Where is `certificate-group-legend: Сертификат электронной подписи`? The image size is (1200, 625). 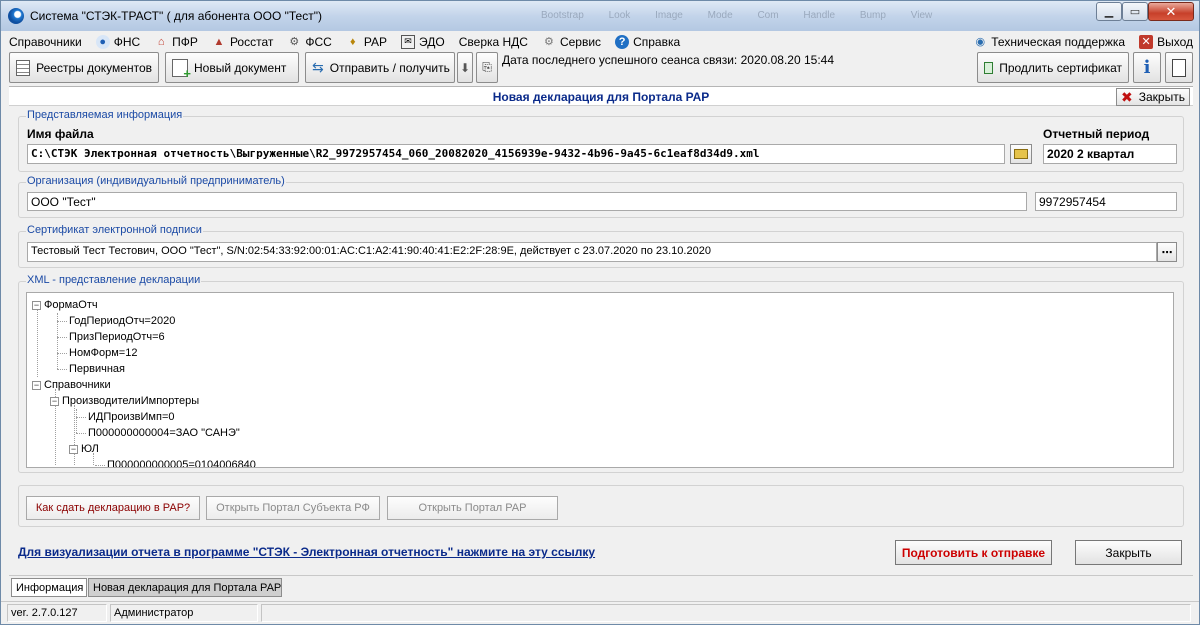 certificate-group-legend: Сертификат электронной подписи is located at coordinates (114, 230).